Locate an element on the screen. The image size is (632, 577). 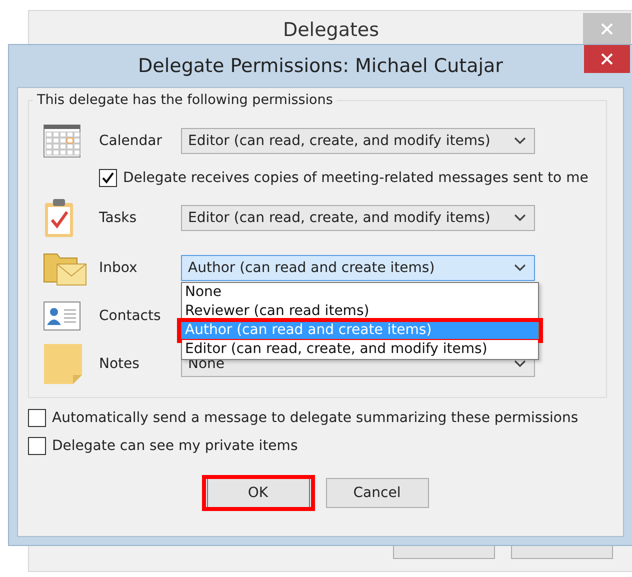
checkmark-icon is located at coordinates (108, 178).